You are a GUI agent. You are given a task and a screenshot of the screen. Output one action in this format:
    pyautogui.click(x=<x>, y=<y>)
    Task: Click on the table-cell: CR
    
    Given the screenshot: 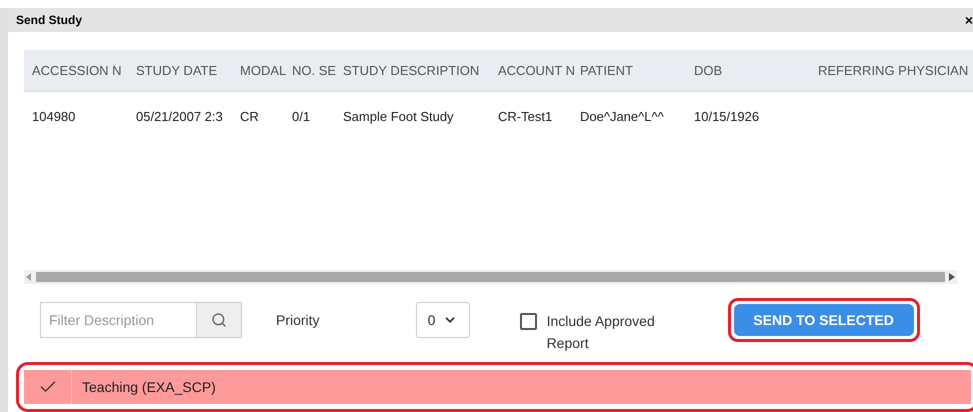 What is the action you would take?
    pyautogui.click(x=249, y=116)
    